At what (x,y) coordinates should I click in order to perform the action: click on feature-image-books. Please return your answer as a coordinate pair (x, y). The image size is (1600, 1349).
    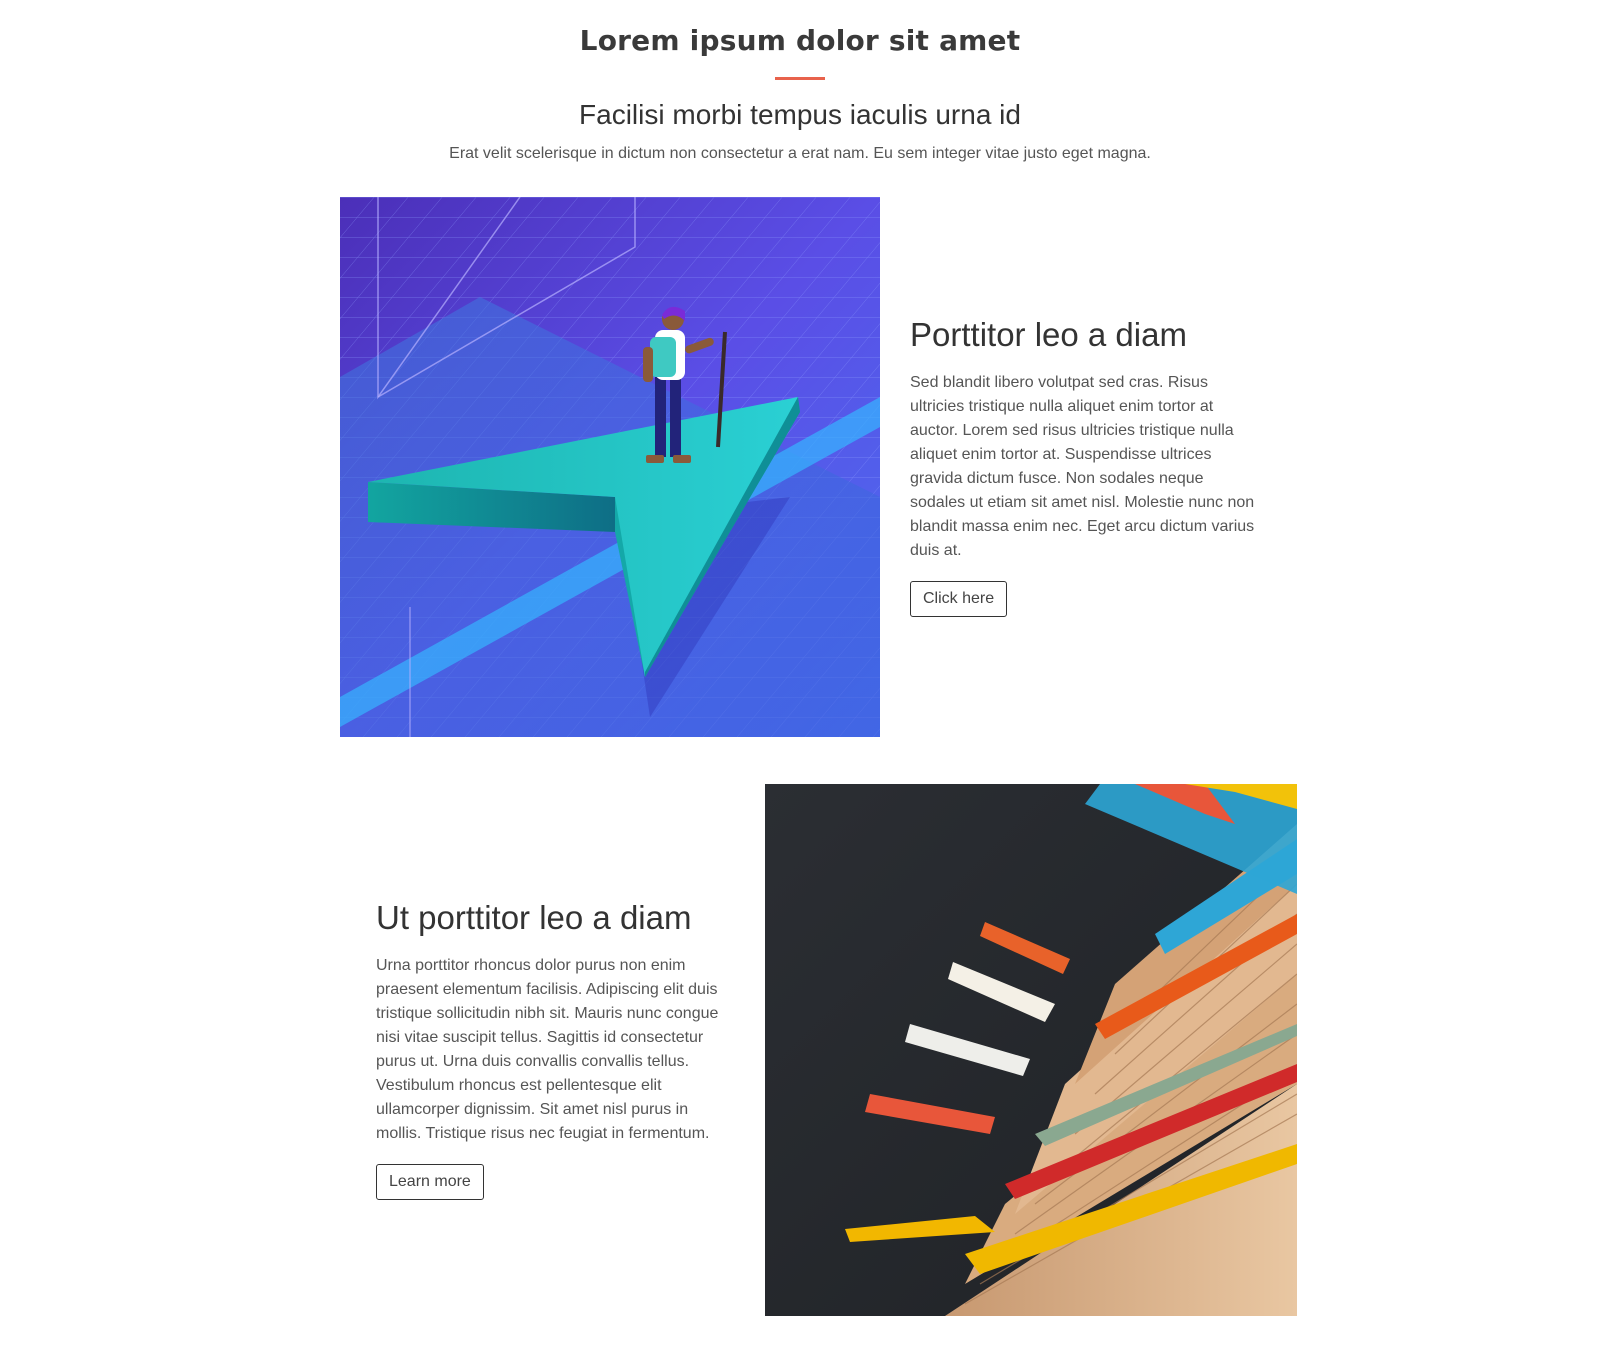
    Looking at the image, I should click on (1031, 1050).